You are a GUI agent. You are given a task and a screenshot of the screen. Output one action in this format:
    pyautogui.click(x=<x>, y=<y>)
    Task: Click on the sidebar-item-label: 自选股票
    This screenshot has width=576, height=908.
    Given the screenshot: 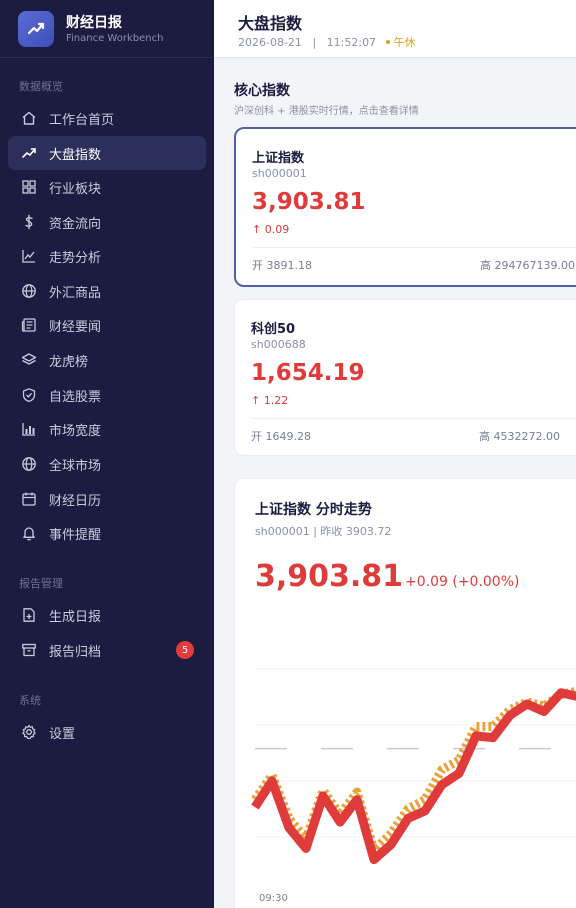 What is the action you would take?
    pyautogui.click(x=75, y=397)
    